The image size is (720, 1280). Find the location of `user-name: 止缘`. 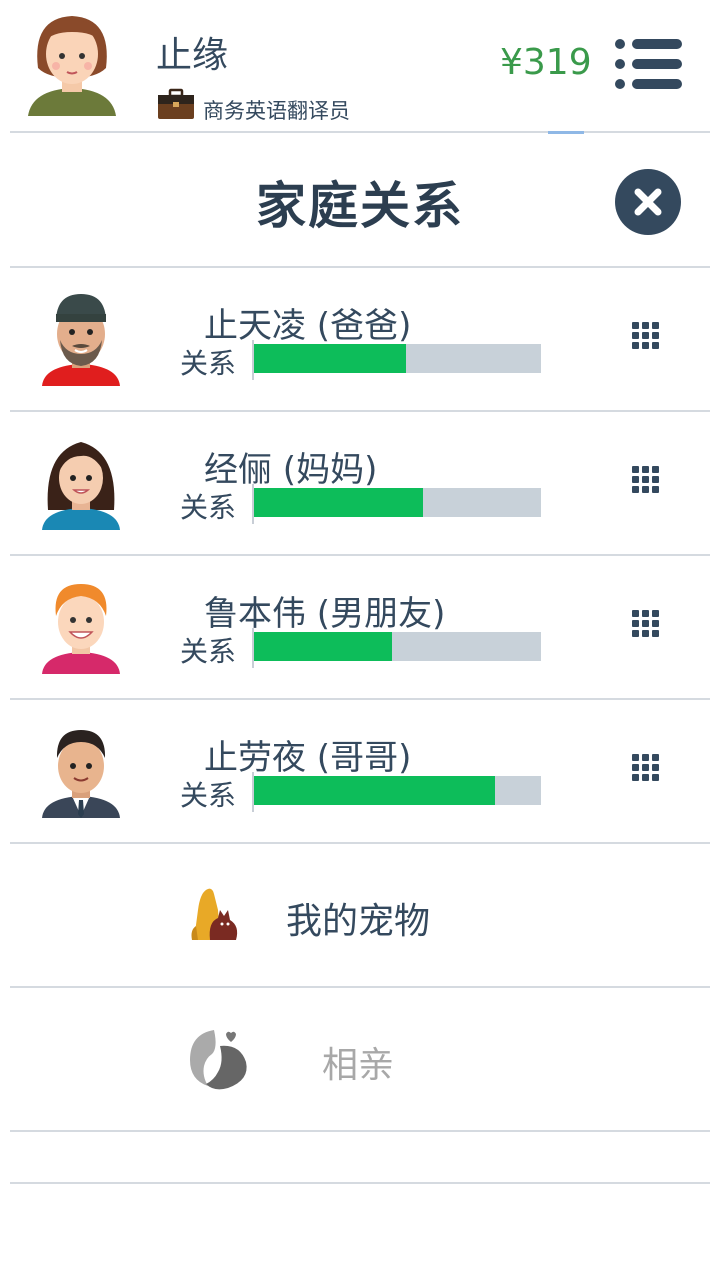

user-name: 止缘 is located at coordinates (192, 55).